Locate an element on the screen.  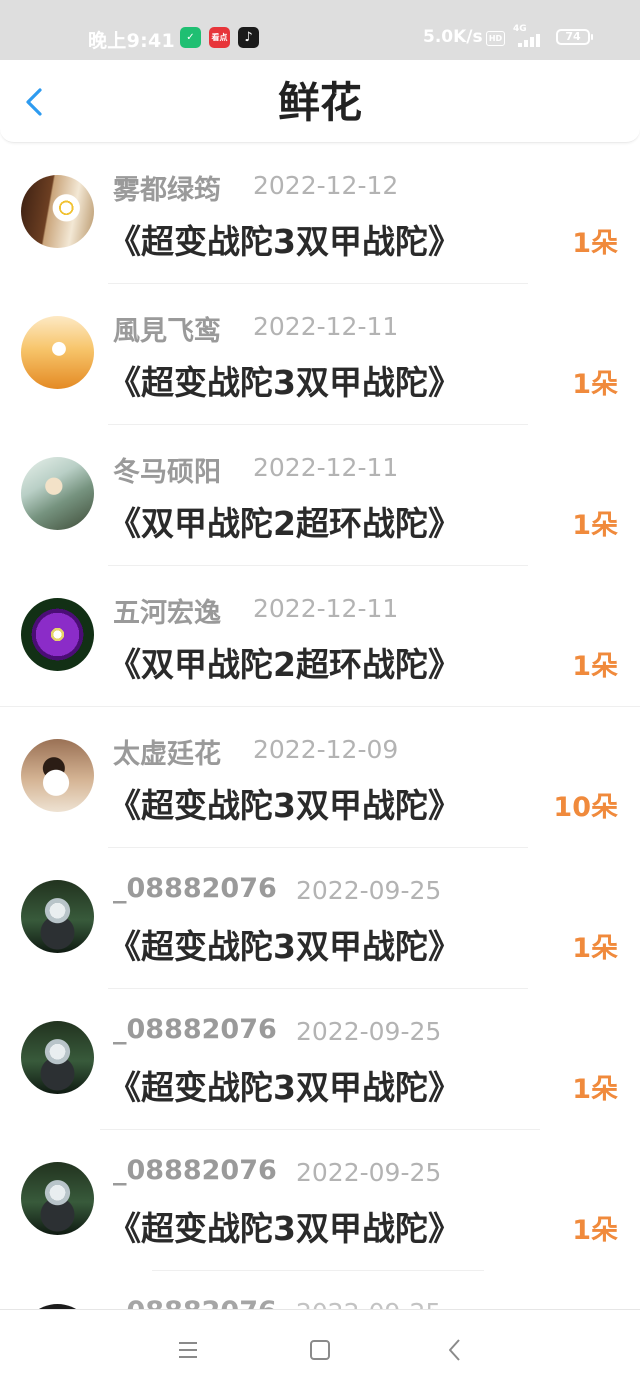
home-button is located at coordinates (320, 1350).